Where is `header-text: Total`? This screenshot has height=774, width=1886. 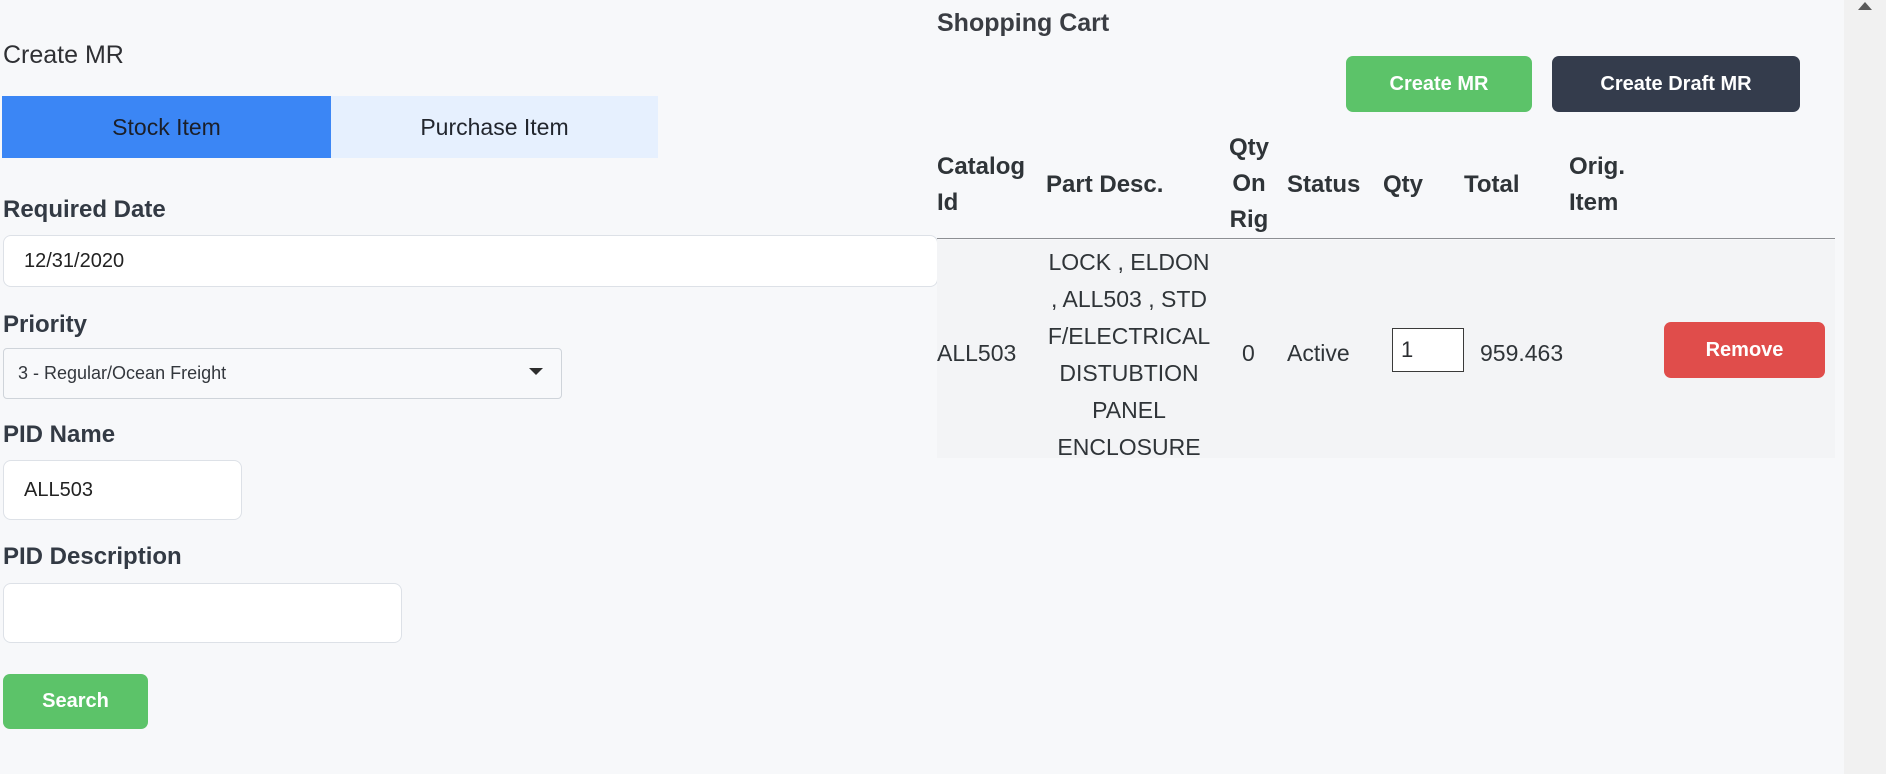 header-text: Total is located at coordinates (1492, 184).